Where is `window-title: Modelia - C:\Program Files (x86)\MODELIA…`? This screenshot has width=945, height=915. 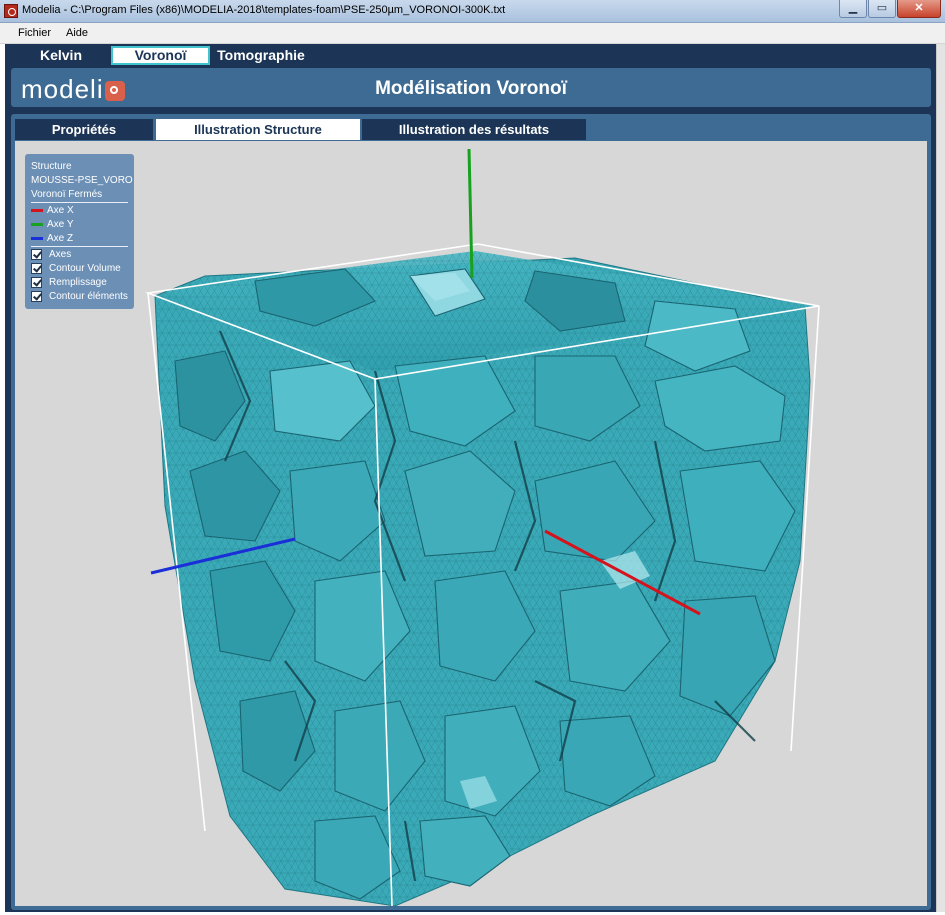
window-title: Modelia - C:\Program Files (x86)\MODELIA… is located at coordinates (264, 10).